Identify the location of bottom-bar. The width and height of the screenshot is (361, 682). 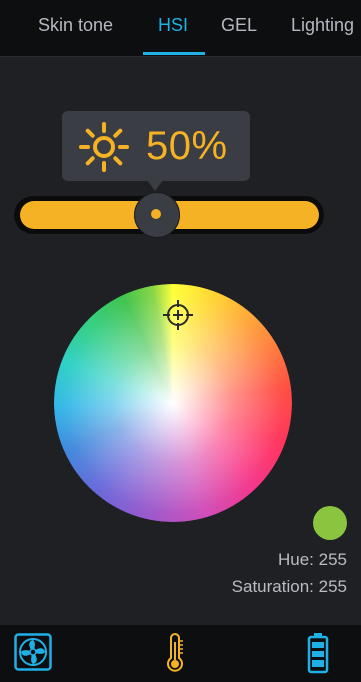
(180, 653).